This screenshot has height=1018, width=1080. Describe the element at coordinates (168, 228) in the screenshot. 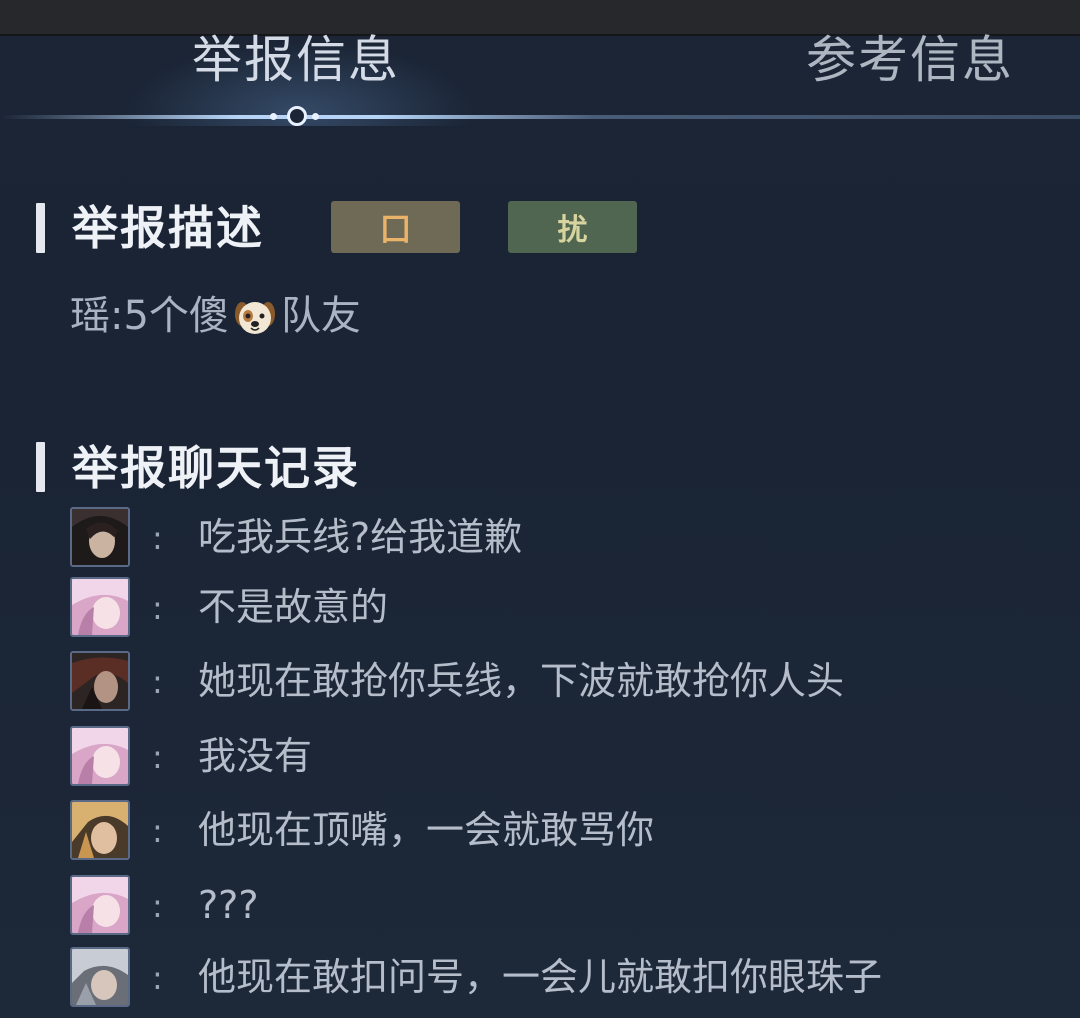

I see `report-description-title: 举报描述` at that location.